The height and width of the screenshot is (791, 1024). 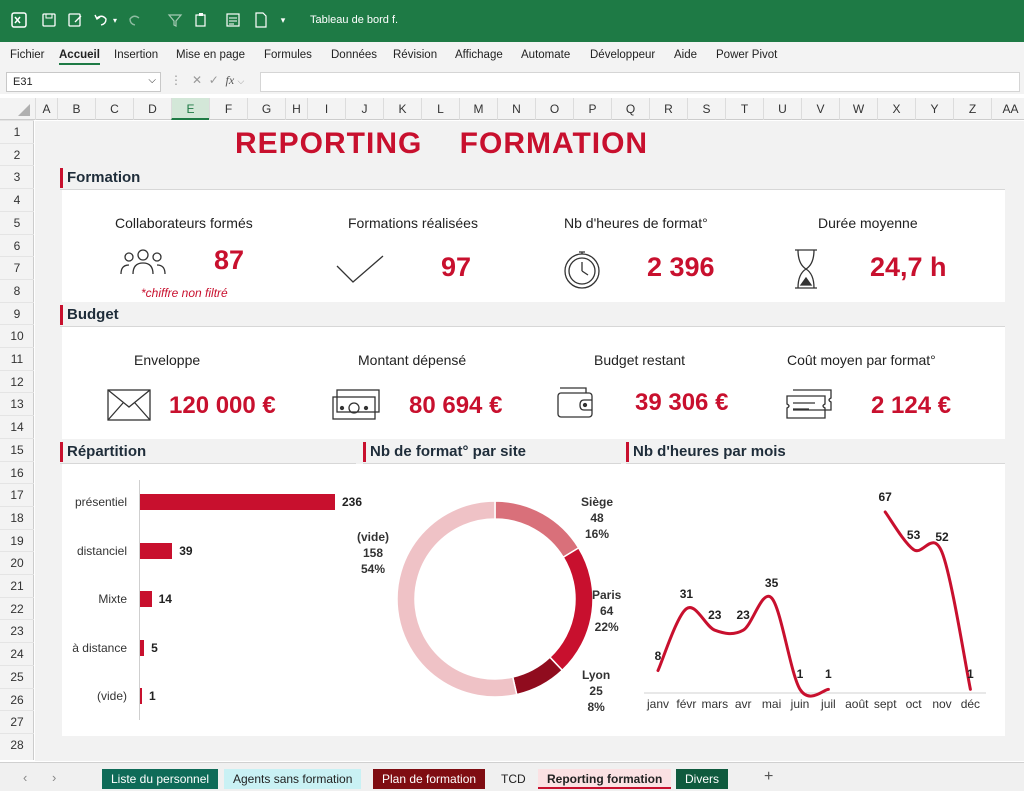 I want to click on column-header-h: H, so click(x=296, y=109).